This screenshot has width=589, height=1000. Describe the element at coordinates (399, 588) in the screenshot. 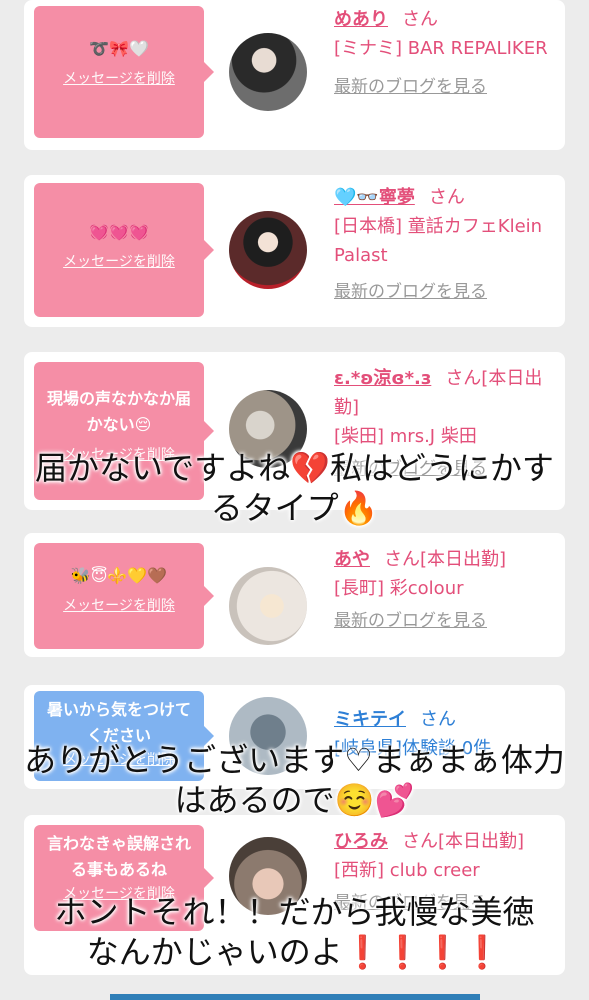

I see `shop-name: [長町] 彩colour` at that location.